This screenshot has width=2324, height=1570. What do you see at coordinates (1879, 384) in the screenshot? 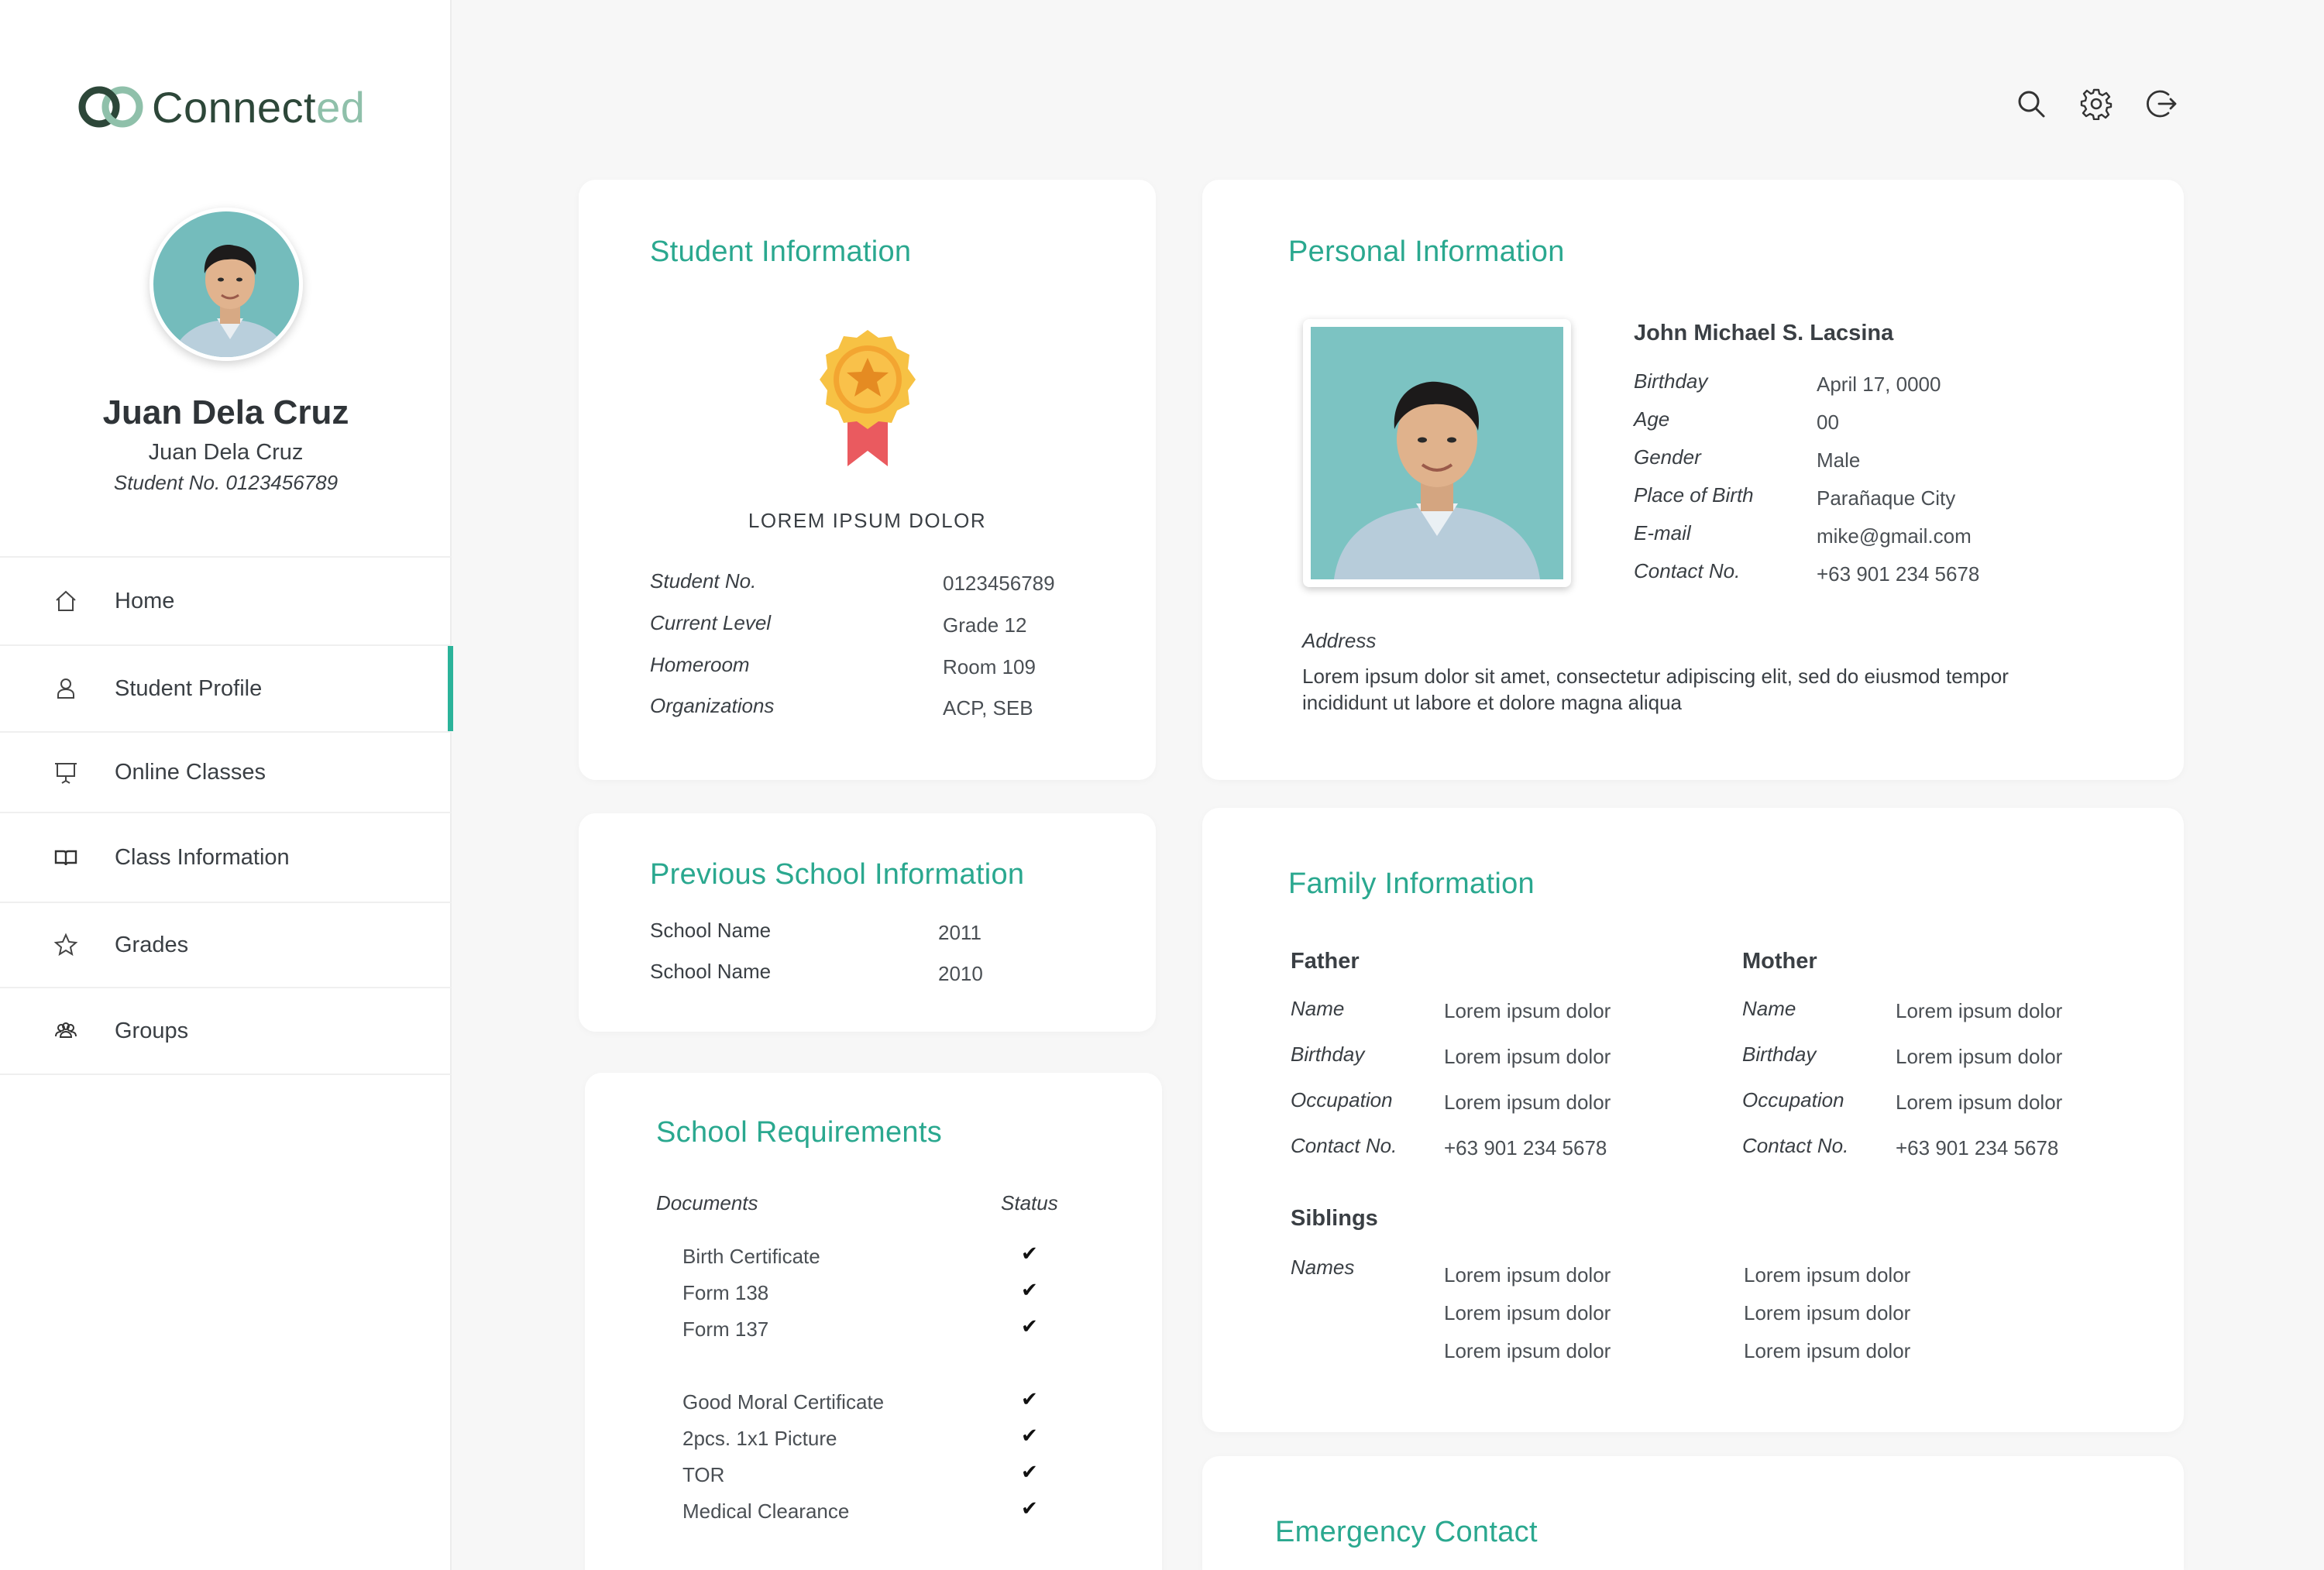
I see `birthday-value: April 17, 0000` at bounding box center [1879, 384].